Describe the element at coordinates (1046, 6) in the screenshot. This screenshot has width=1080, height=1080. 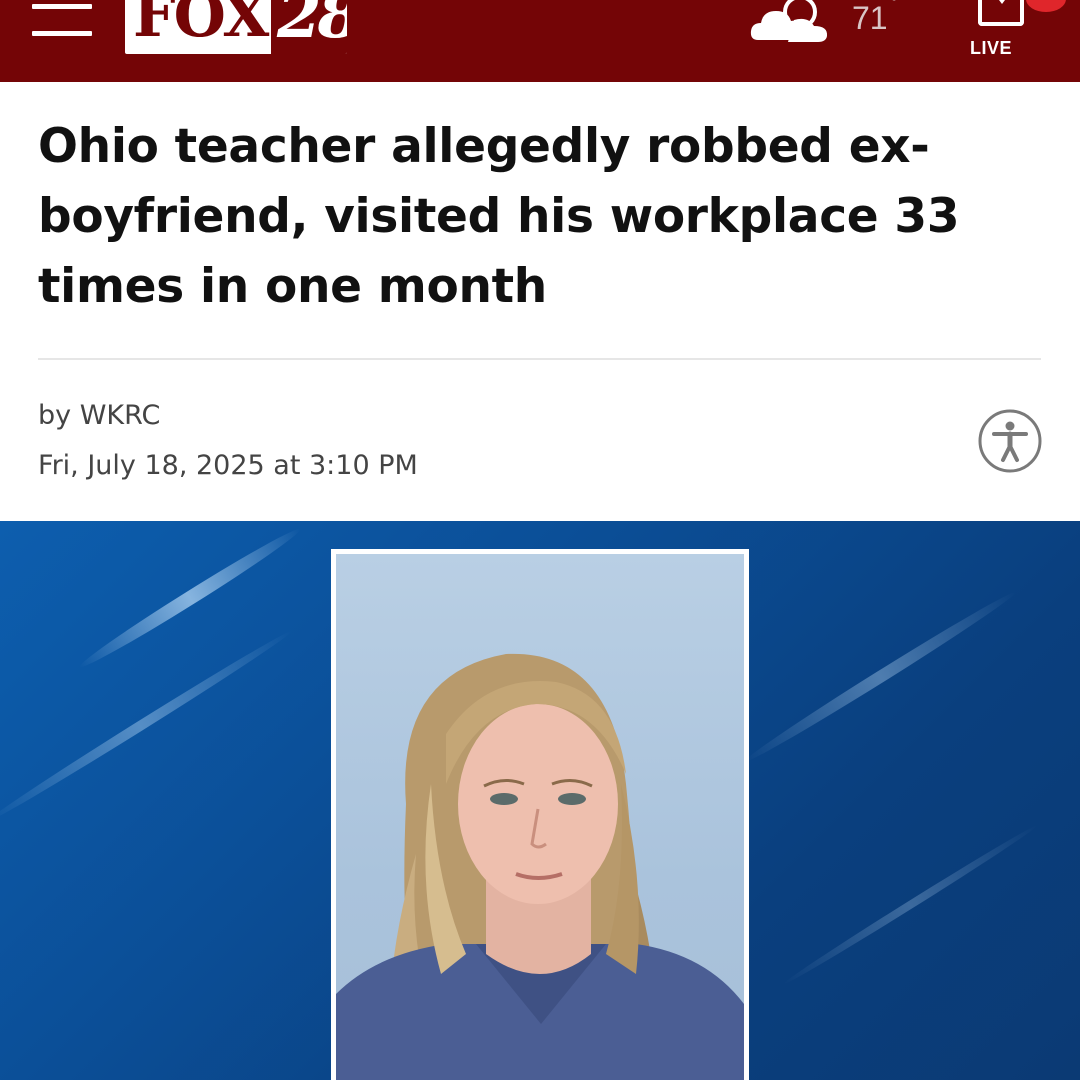
I see `notification-dot` at that location.